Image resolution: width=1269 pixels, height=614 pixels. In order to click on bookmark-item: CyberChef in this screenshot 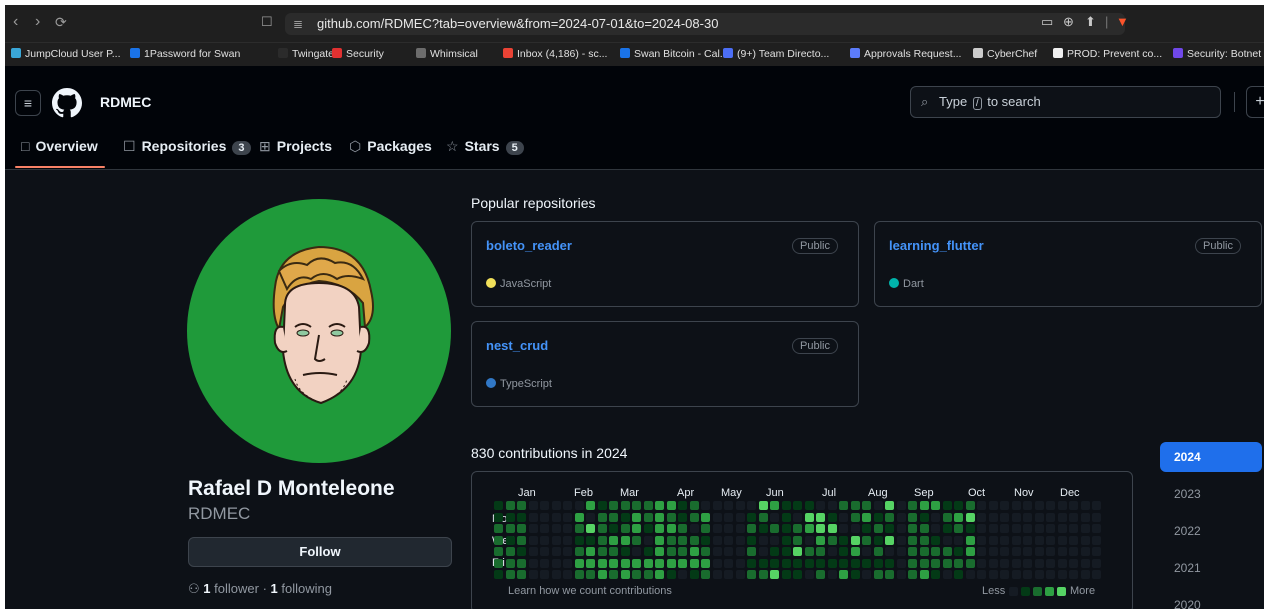, I will do `click(1005, 54)`.